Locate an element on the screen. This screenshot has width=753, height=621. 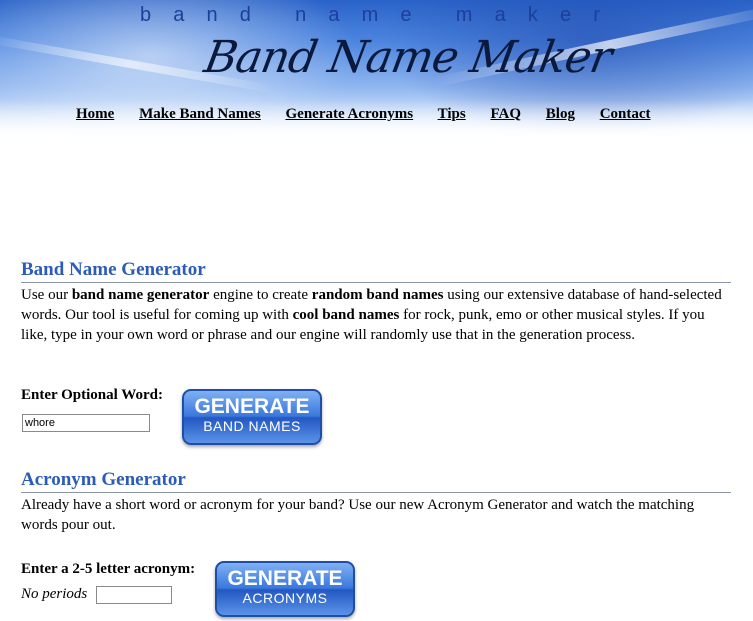
optional-word-label: Enter Optional Word: is located at coordinates (92, 395).